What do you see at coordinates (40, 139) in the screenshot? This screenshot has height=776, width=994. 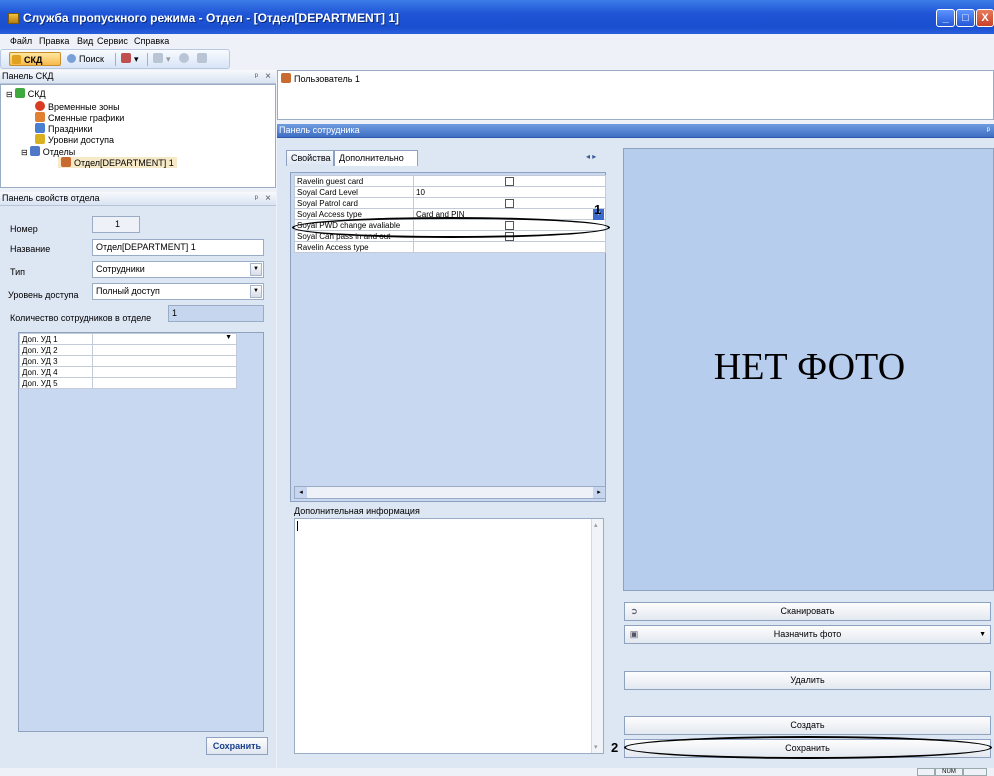 I see `key-icon` at bounding box center [40, 139].